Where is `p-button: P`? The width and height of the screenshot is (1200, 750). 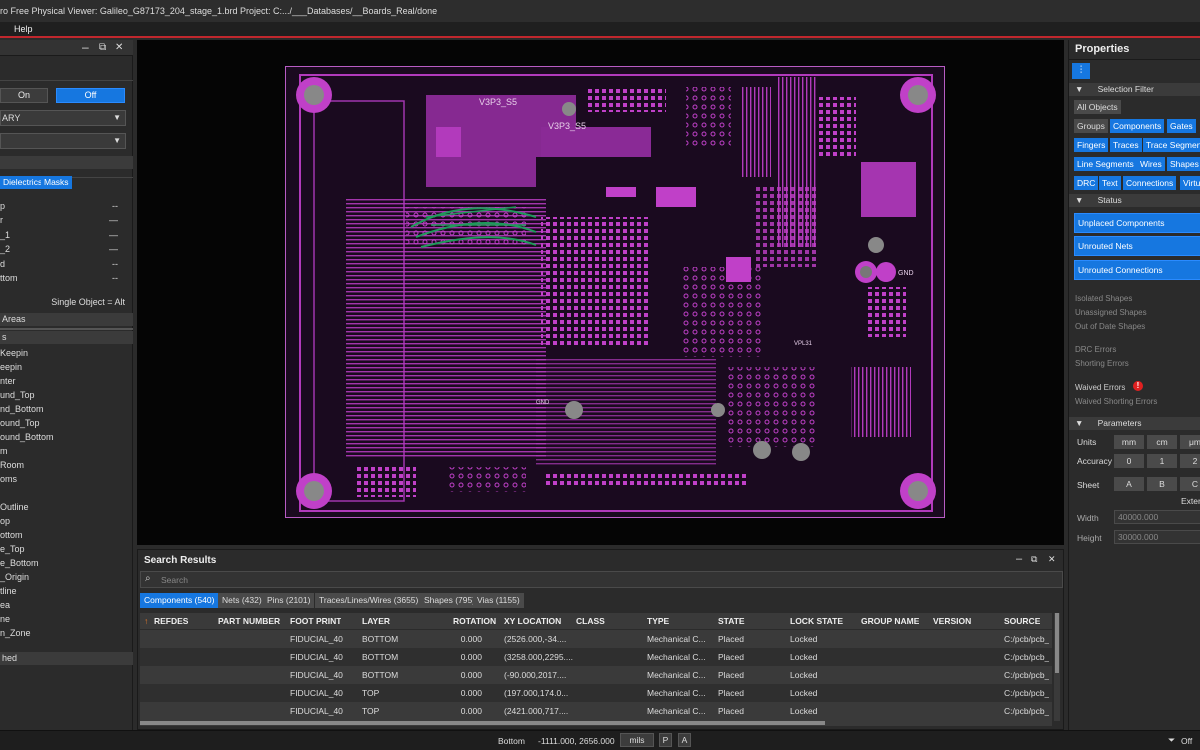
p-button: P is located at coordinates (665, 740).